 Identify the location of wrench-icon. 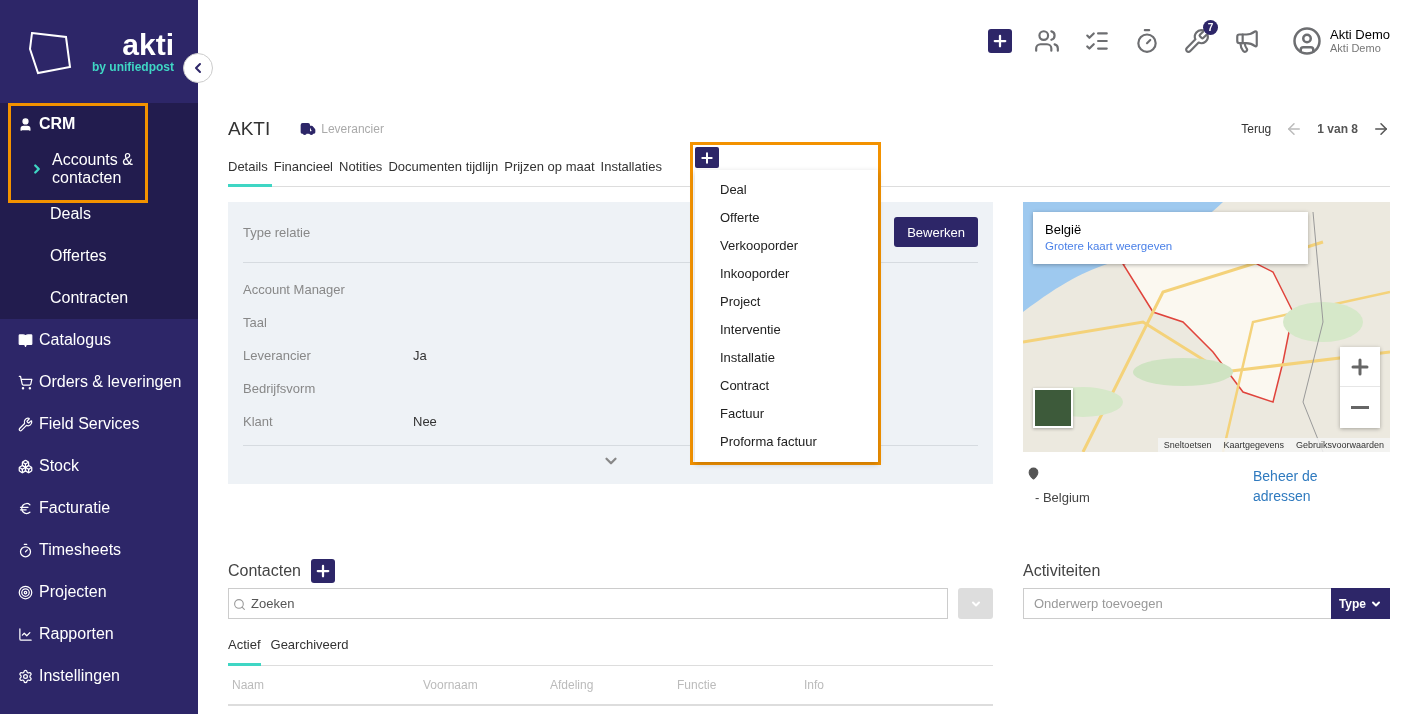
(25, 424).